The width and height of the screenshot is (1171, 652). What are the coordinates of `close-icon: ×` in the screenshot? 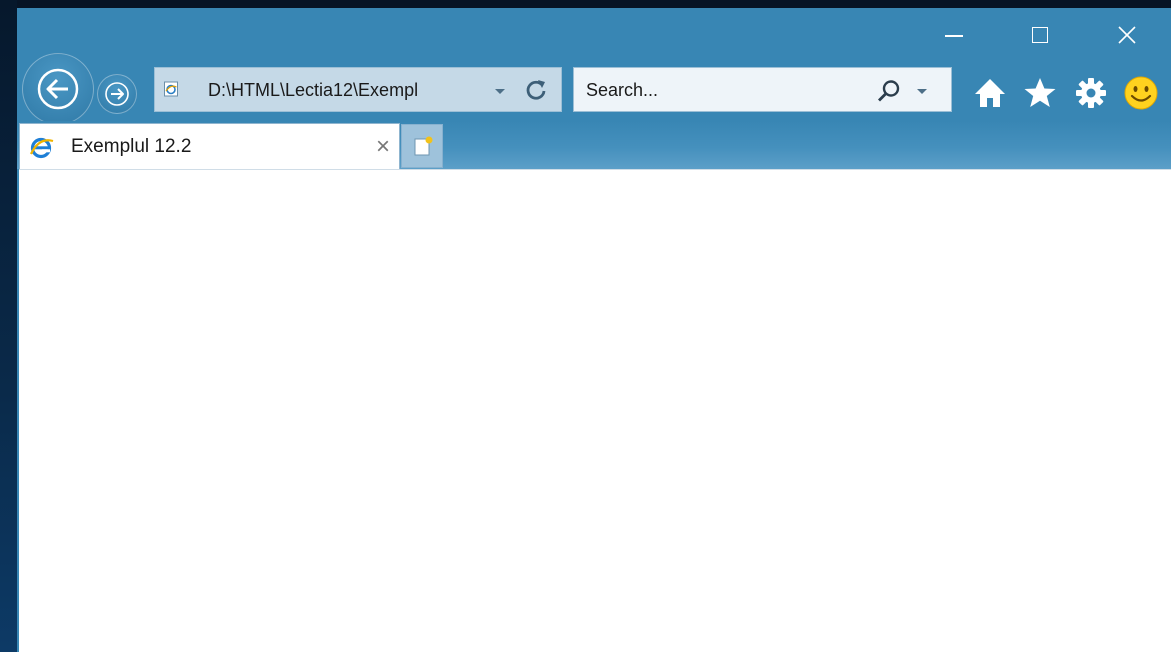 It's located at (383, 147).